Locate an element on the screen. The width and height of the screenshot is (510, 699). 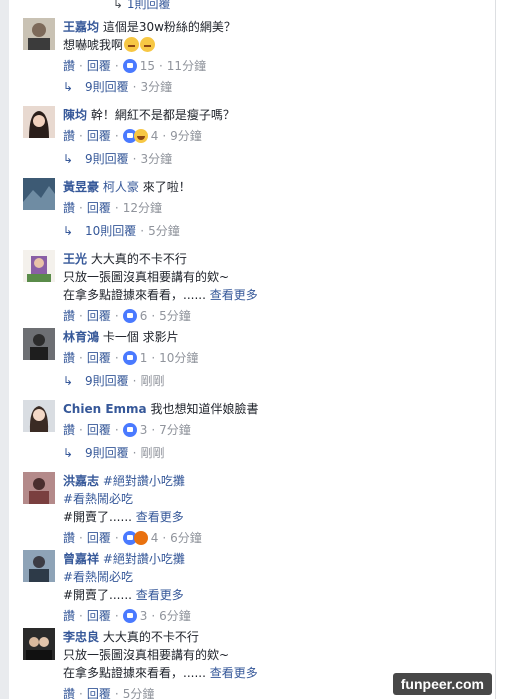
comment-author: 曾嘉祥 is located at coordinates (81, 559).